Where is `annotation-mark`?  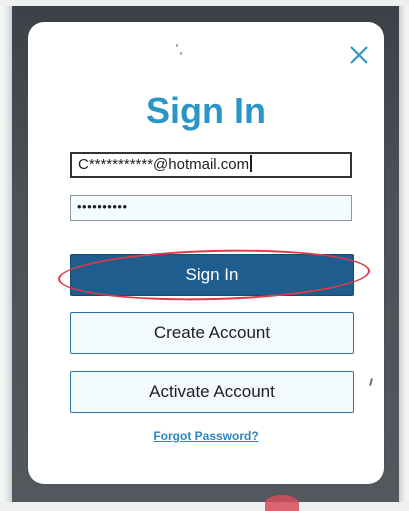
annotation-mark is located at coordinates (282, 503).